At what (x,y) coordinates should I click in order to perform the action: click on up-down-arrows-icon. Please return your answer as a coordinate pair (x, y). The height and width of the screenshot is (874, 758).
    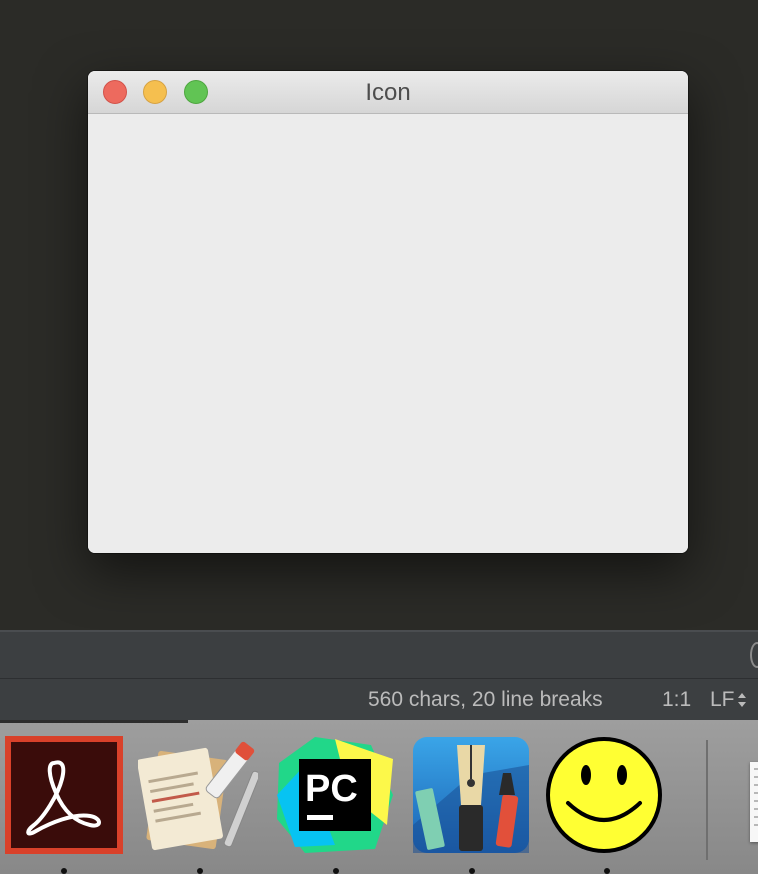
    Looking at the image, I should click on (742, 700).